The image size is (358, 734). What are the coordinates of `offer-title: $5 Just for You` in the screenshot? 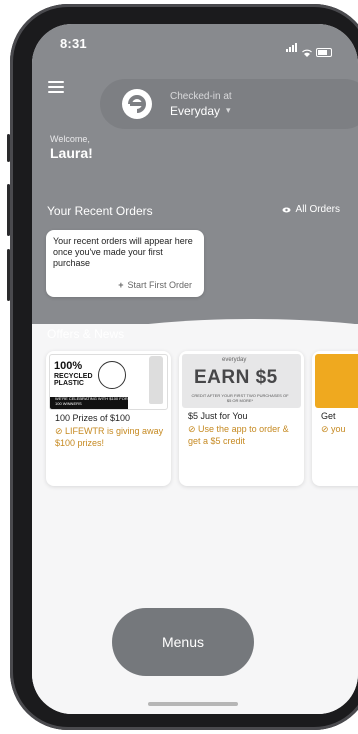 It's located at (218, 416).